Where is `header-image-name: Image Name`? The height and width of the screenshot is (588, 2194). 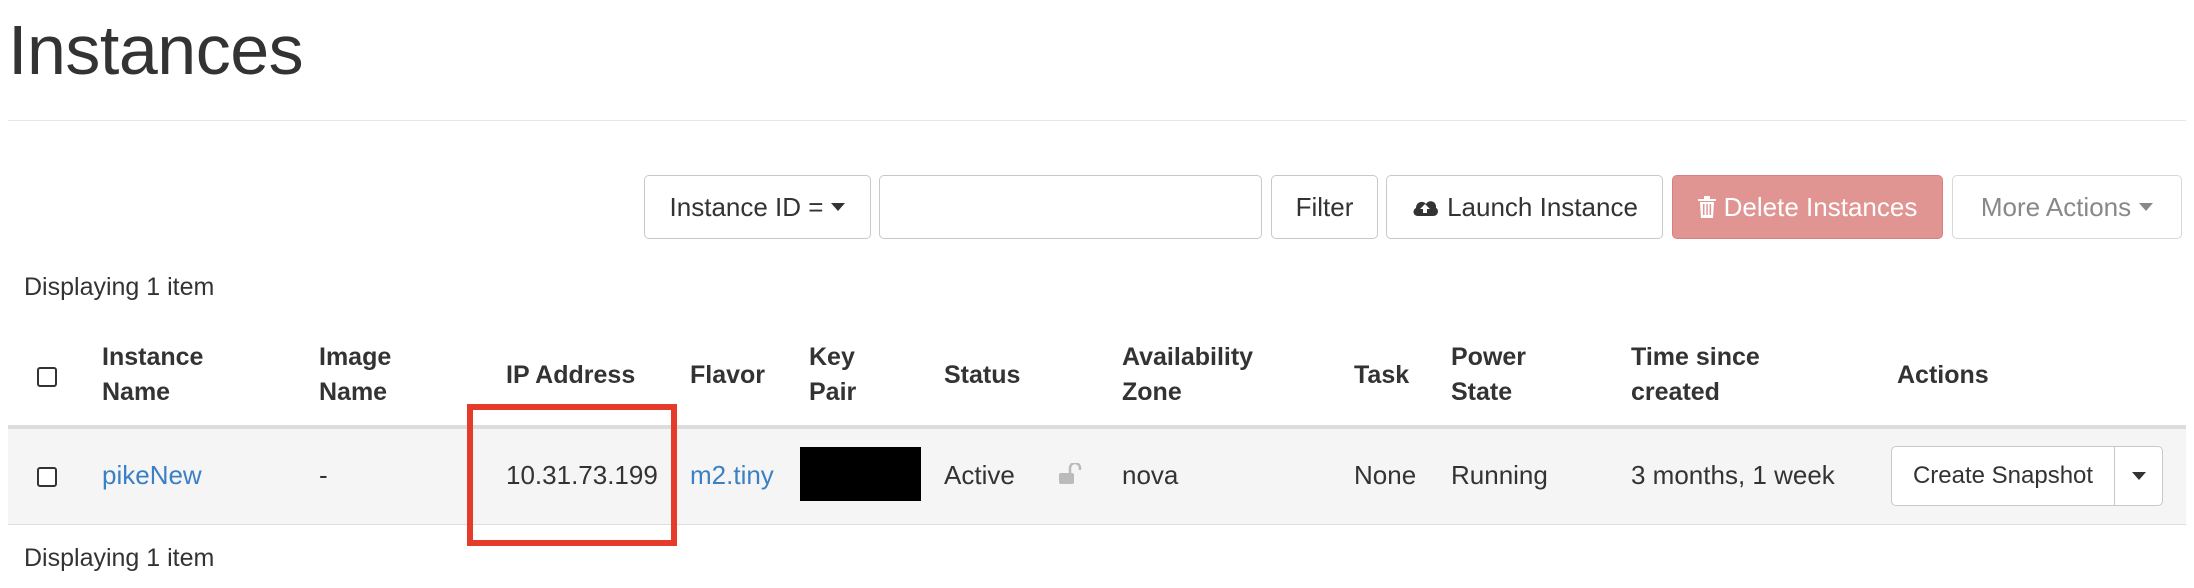
header-image-name: Image Name is located at coordinates (355, 375).